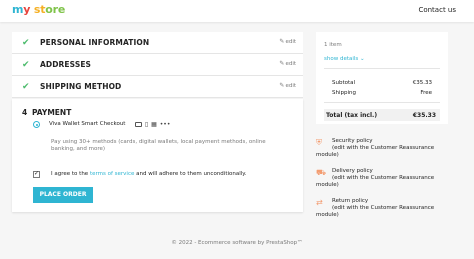 This screenshot has height=259, width=474. I want to click on step-title: ADDRESSES, so click(66, 64).